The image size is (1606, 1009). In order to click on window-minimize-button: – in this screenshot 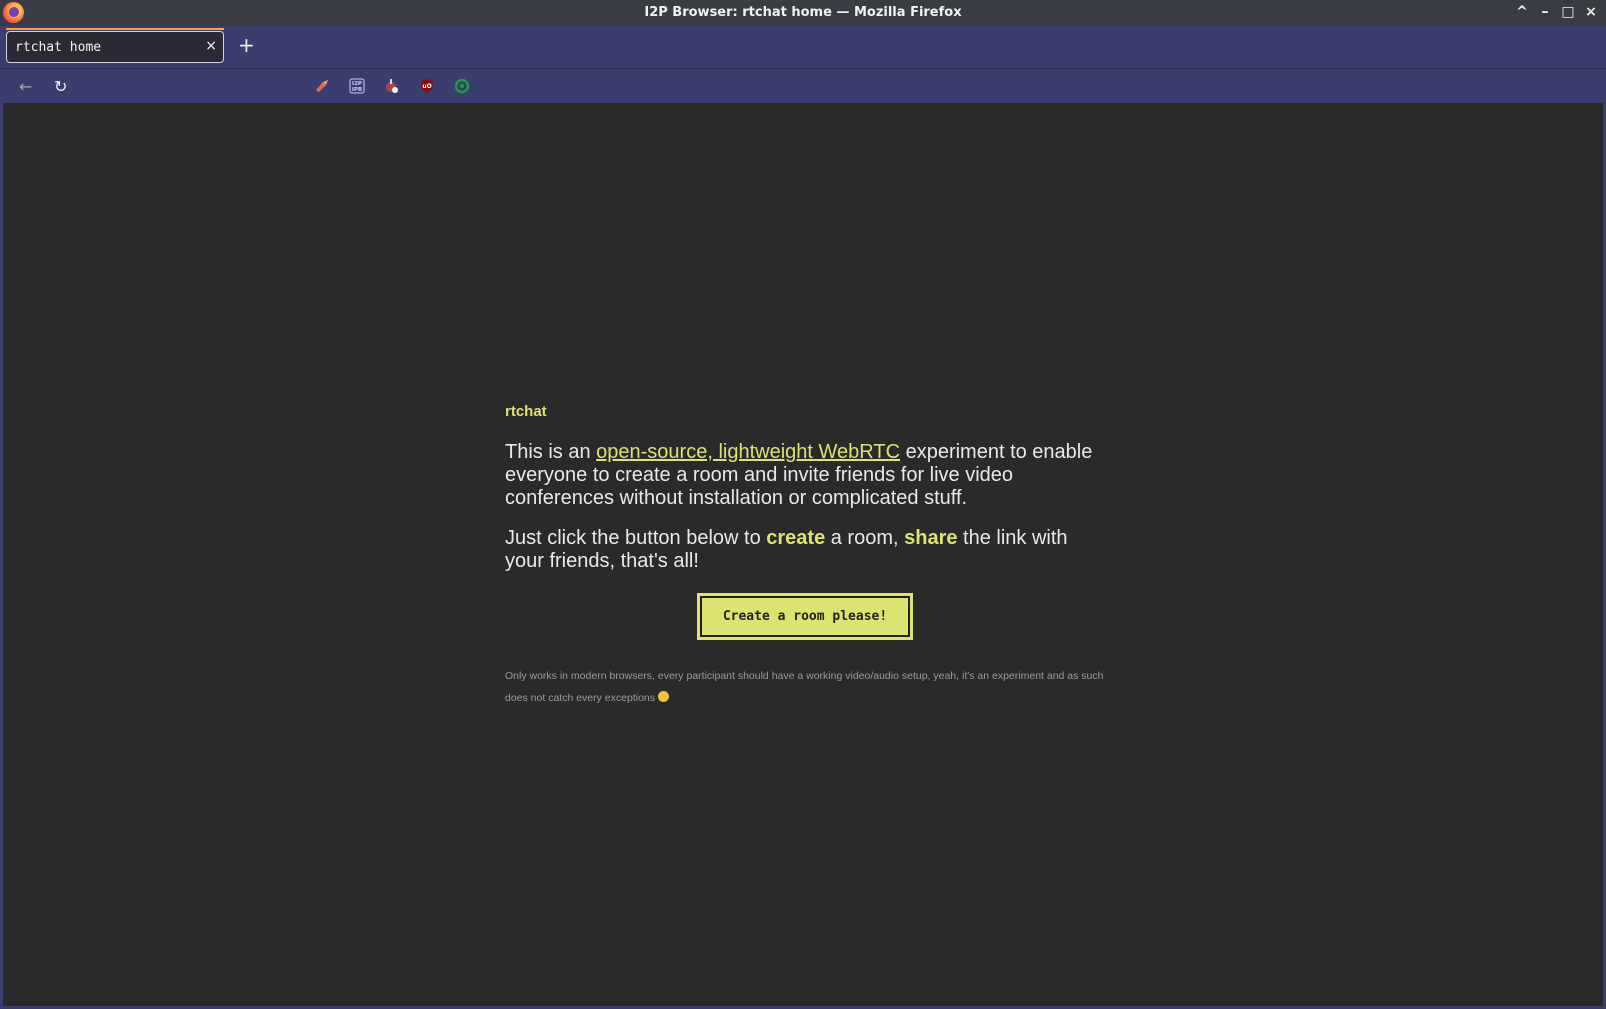, I will do `click(1545, 12)`.